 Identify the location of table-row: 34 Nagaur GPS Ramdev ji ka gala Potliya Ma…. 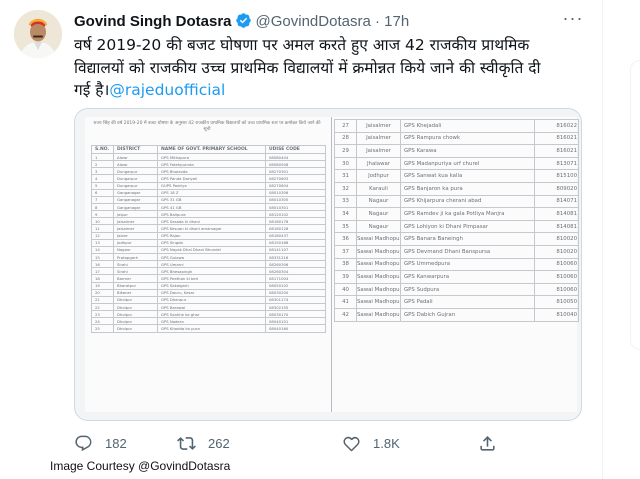
(456, 214).